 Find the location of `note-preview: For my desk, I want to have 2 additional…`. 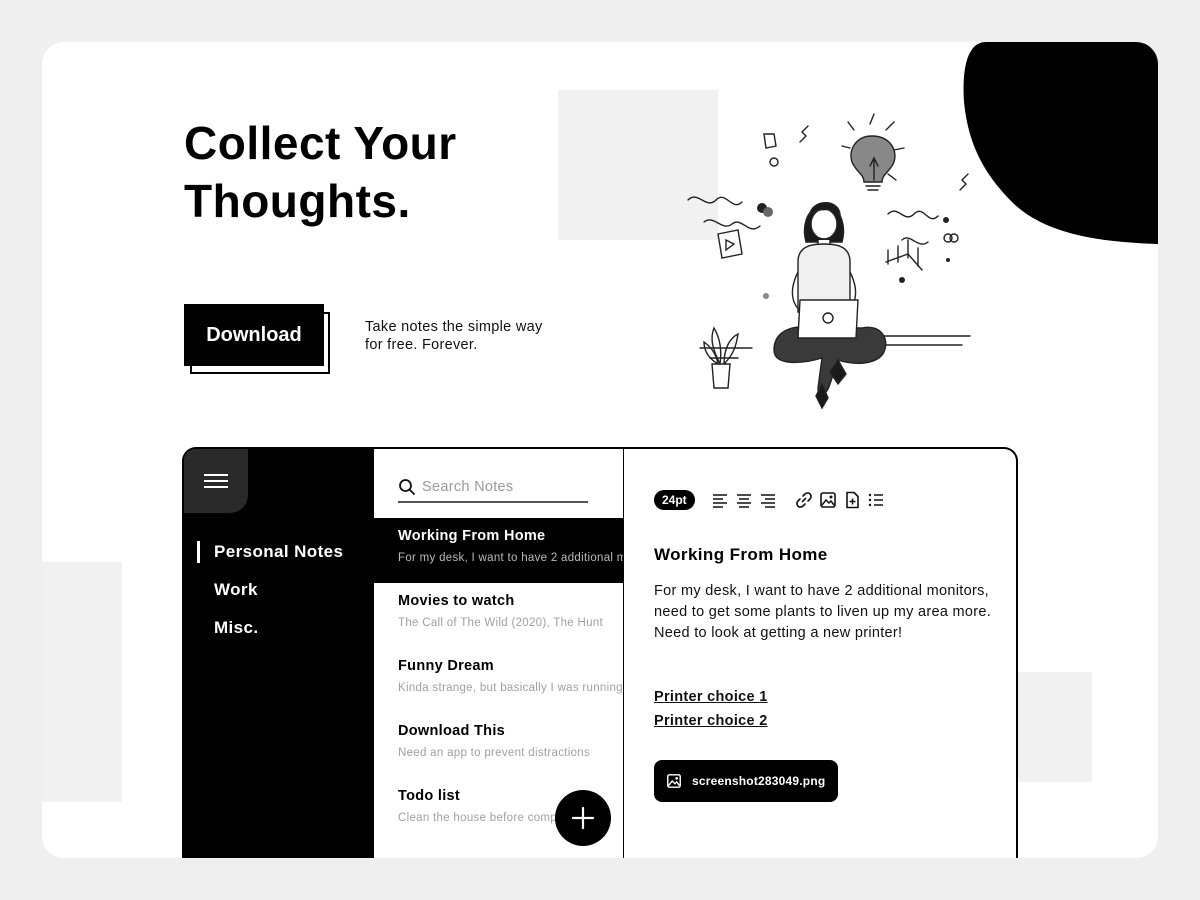

note-preview: For my desk, I want to have 2 additional… is located at coordinates (510, 558).